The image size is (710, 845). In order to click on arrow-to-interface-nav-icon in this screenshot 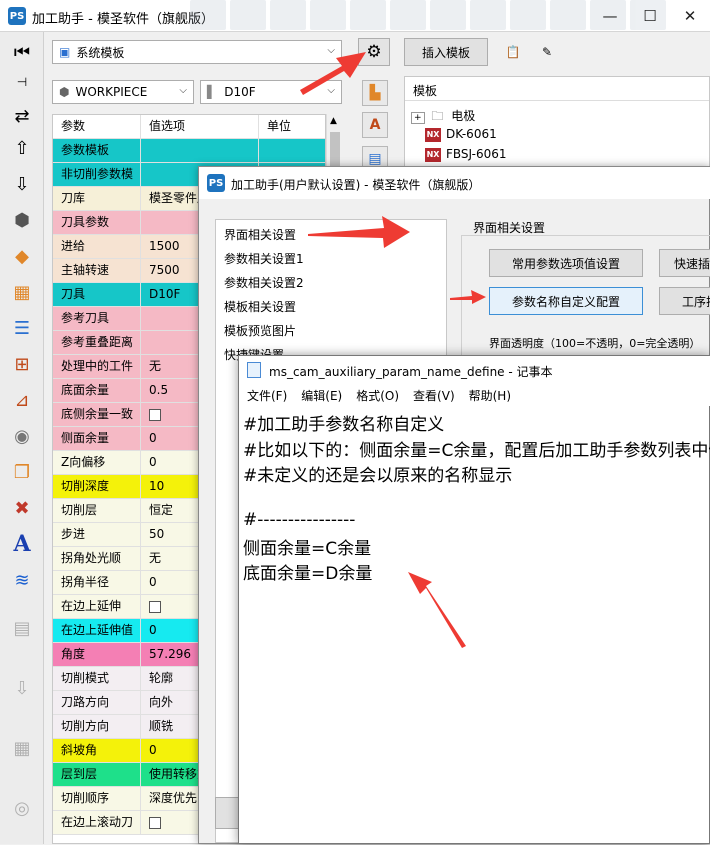, I will do `click(359, 232)`.